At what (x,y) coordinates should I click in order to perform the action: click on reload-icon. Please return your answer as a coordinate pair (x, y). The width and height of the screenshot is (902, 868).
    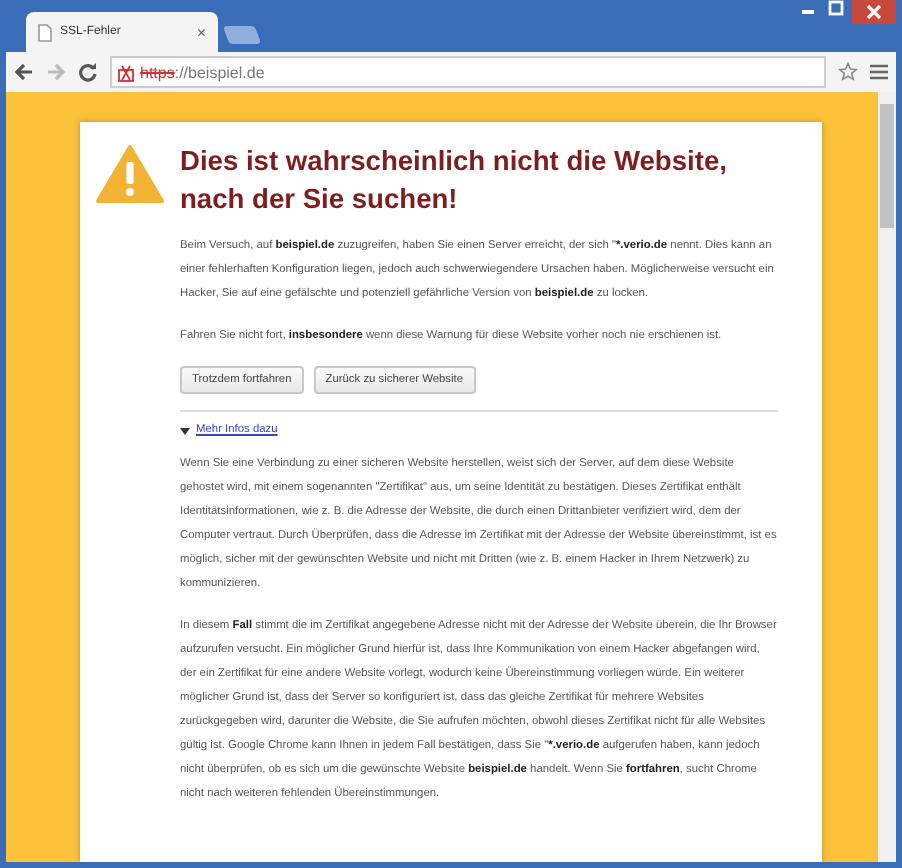
    Looking at the image, I should click on (88, 72).